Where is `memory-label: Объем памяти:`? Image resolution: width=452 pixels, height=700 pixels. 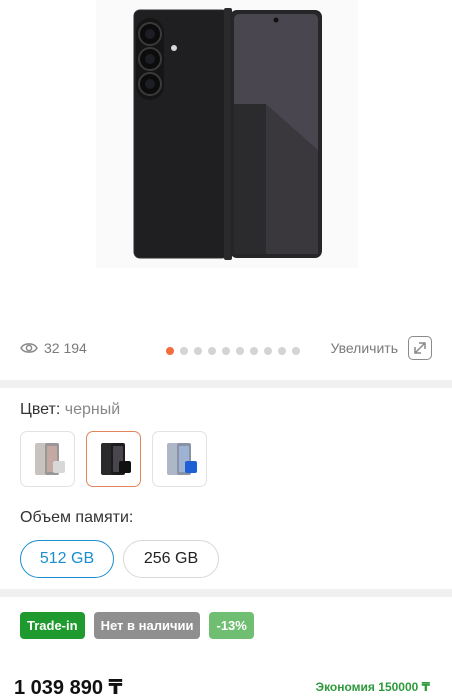
memory-label: Объем памяти: is located at coordinates (77, 517).